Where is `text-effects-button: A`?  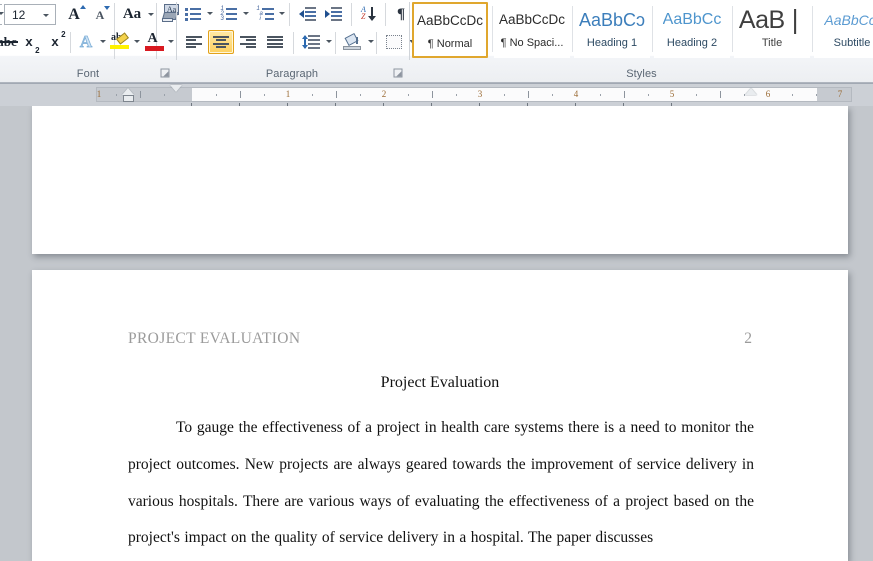
text-effects-button: A is located at coordinates (86, 42).